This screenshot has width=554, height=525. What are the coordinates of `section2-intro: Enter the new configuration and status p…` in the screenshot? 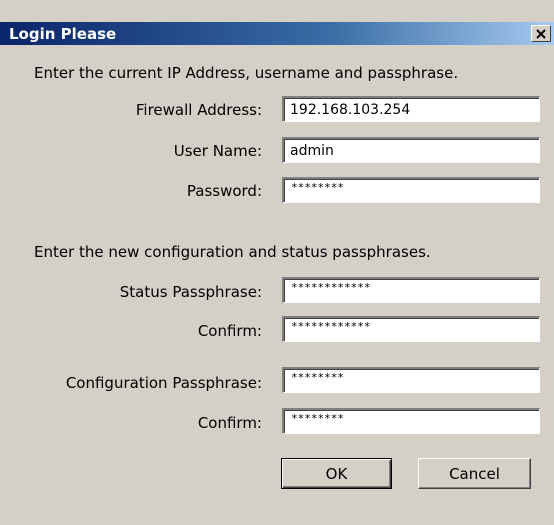 It's located at (232, 252).